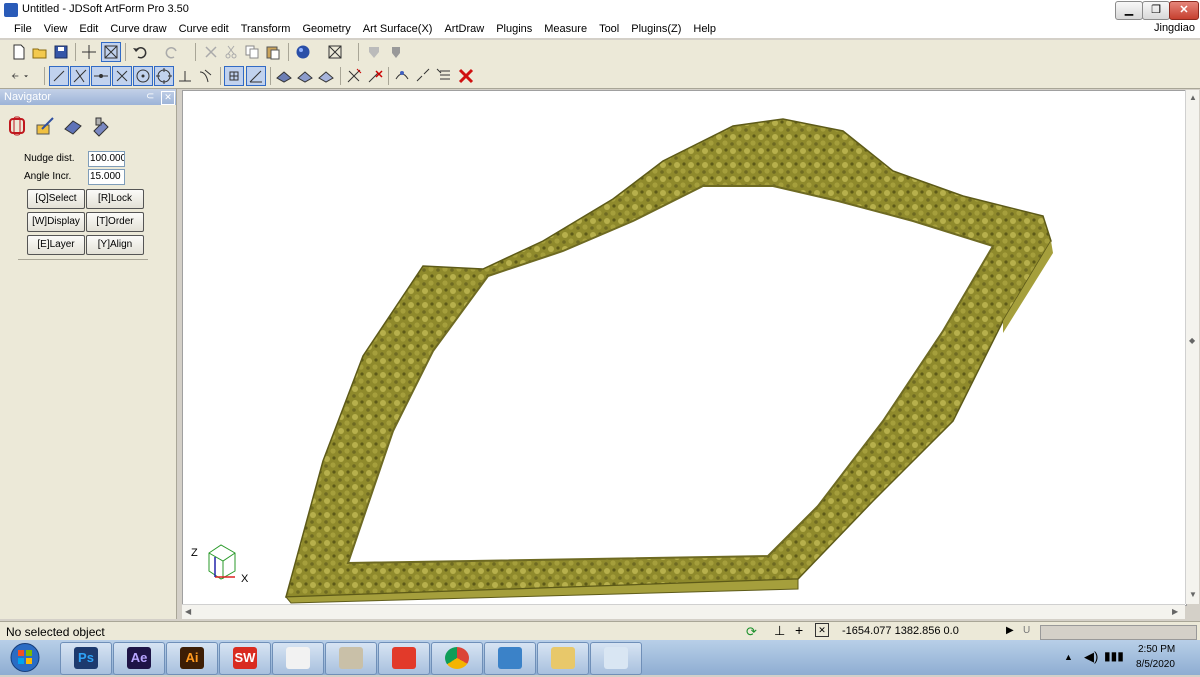 The image size is (1200, 677). Describe the element at coordinates (234, 76) in the screenshot. I see `grid-snap-icon` at that location.